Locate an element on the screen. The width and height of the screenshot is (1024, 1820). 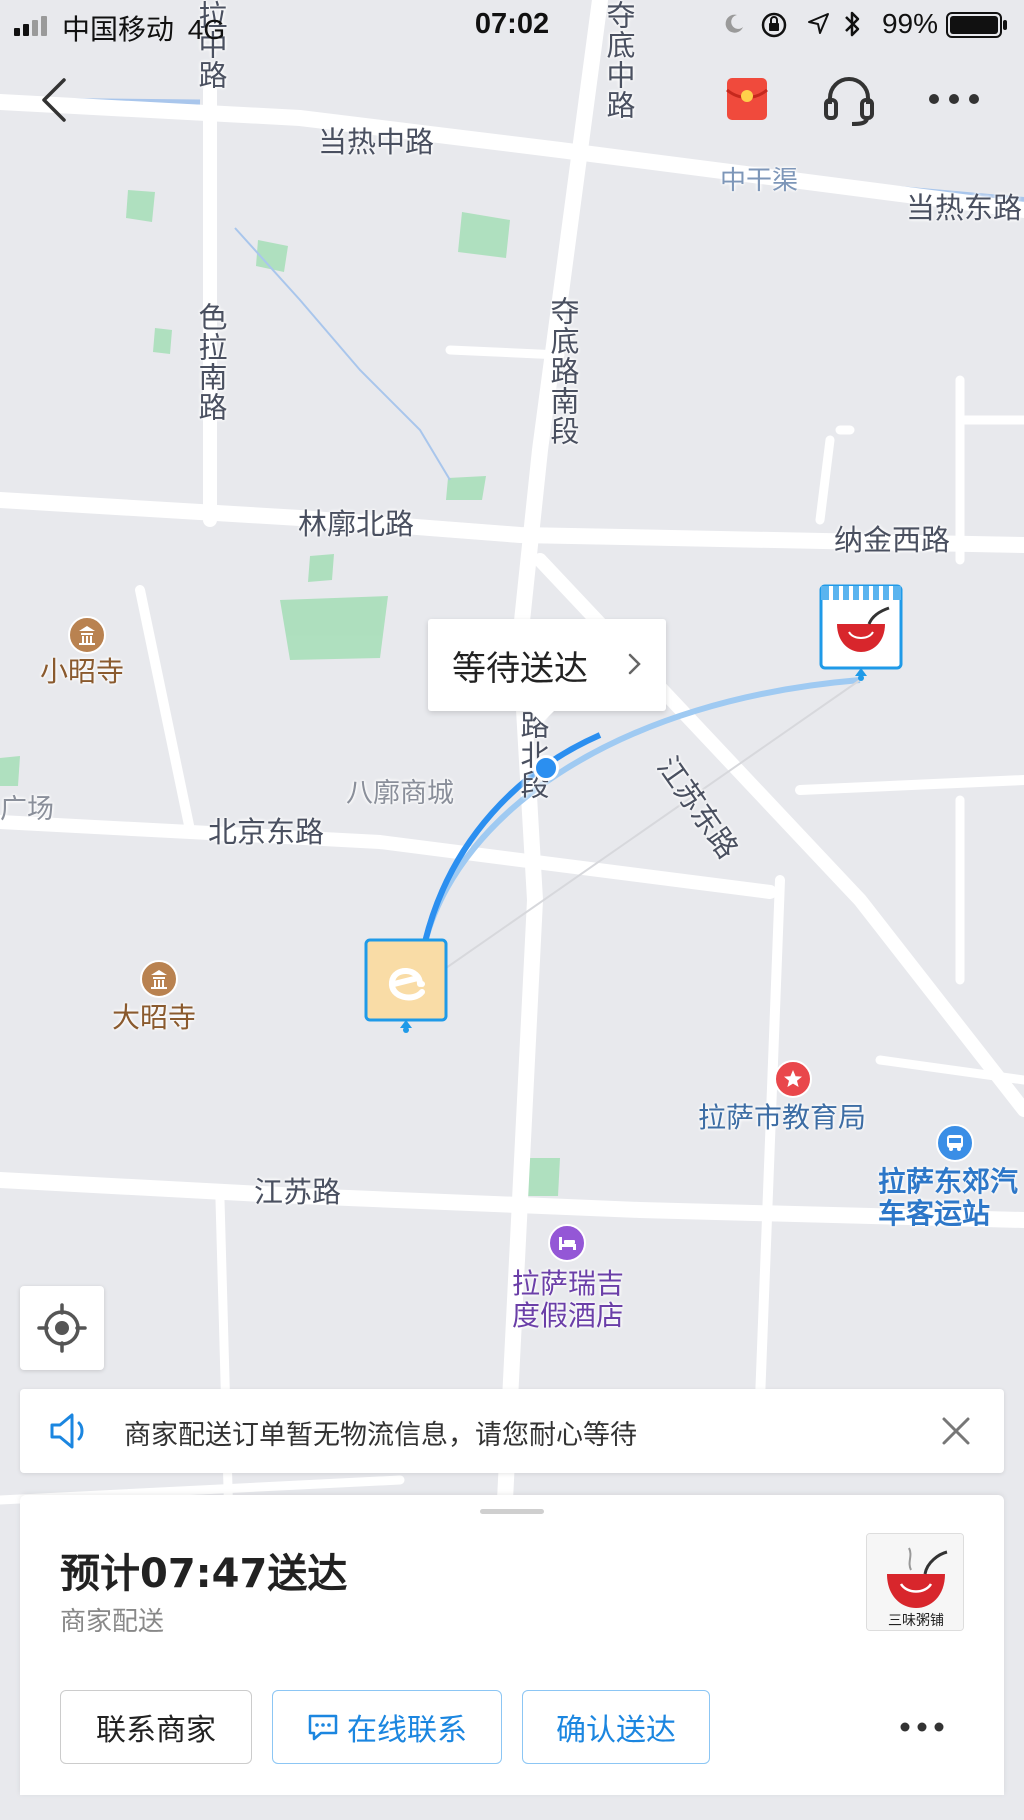
locate-me-button is located at coordinates (62, 1328).